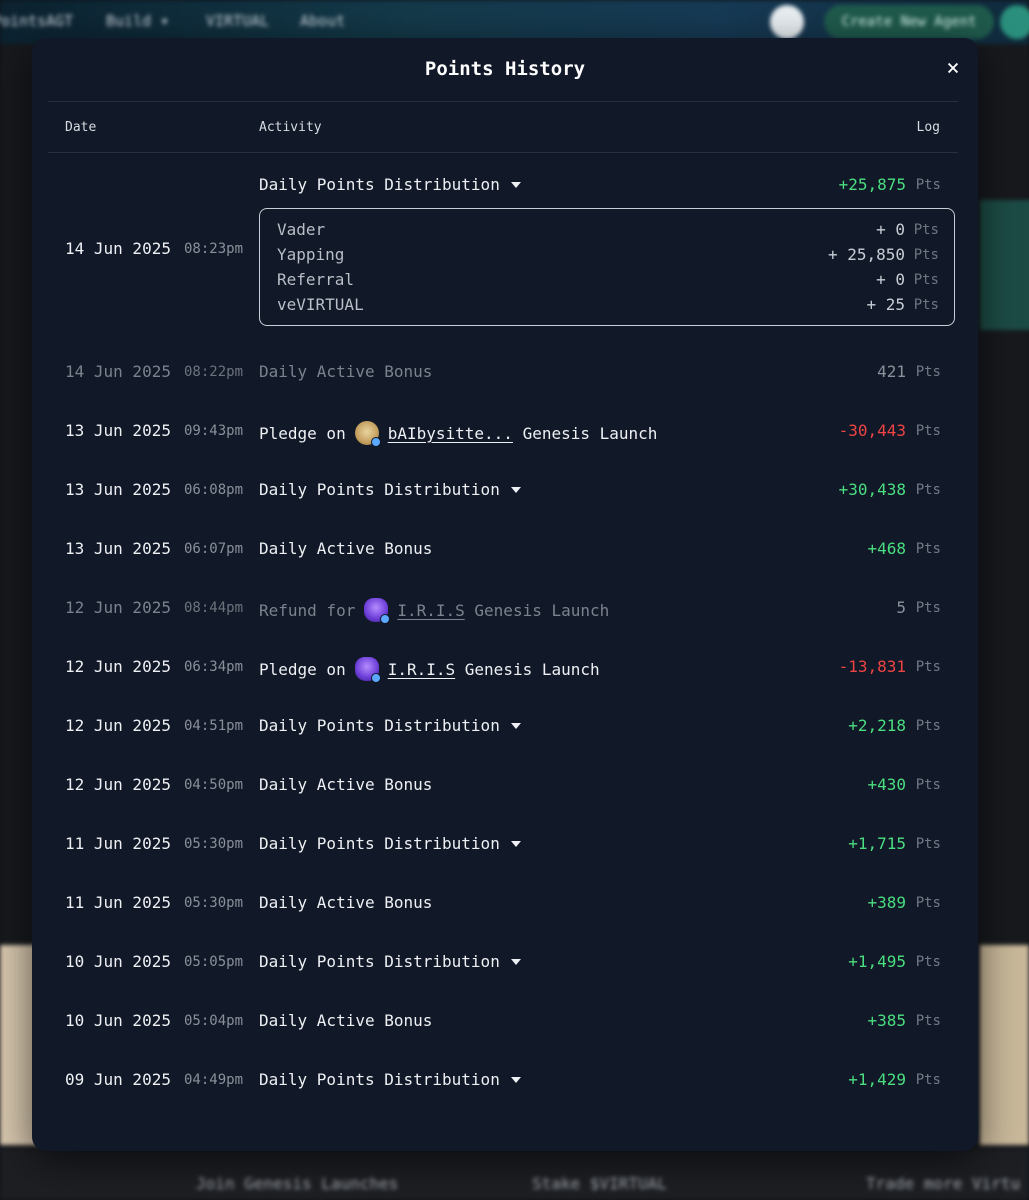  Describe the element at coordinates (297, 1183) in the screenshot. I see `footer-item: Join Genesis Launches` at that location.